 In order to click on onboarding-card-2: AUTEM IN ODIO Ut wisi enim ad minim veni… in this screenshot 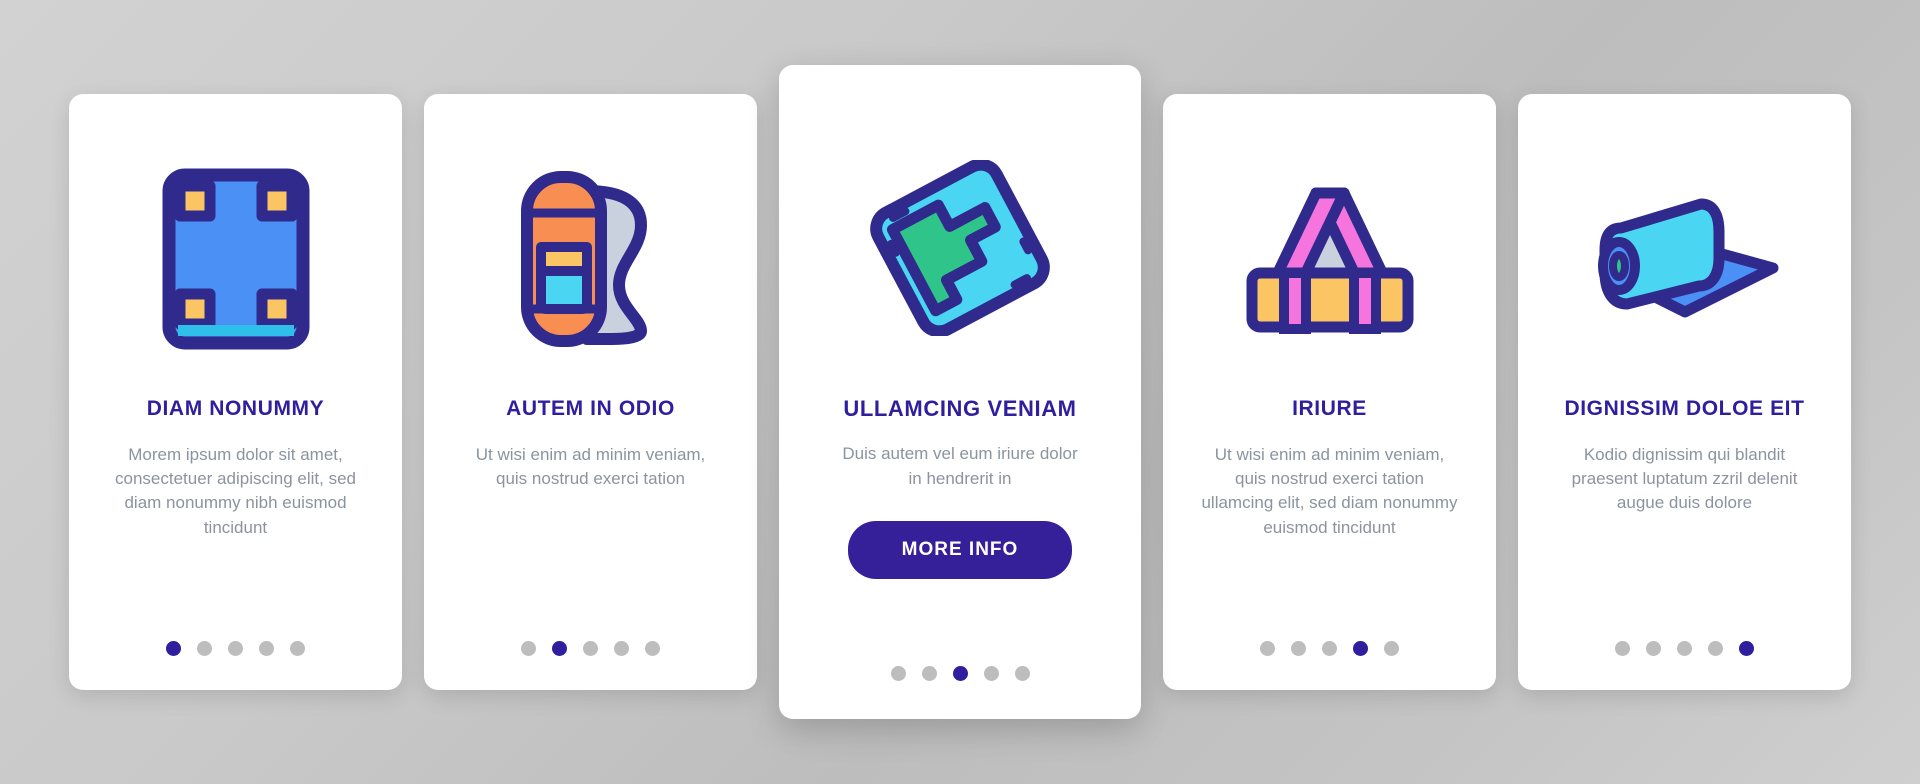, I will do `click(590, 392)`.